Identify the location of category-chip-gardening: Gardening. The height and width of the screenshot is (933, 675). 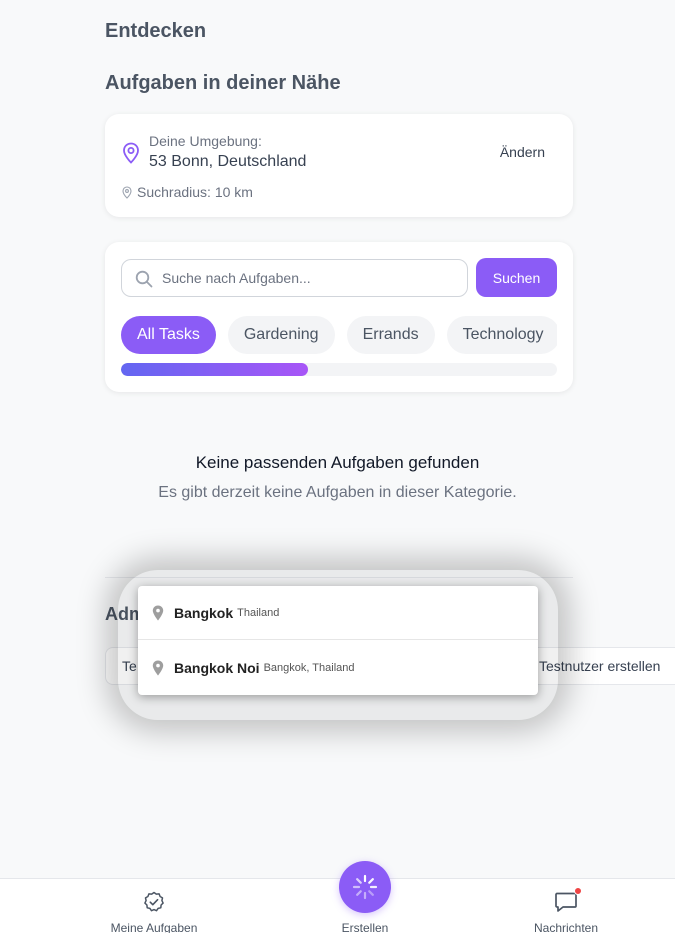
(281, 335).